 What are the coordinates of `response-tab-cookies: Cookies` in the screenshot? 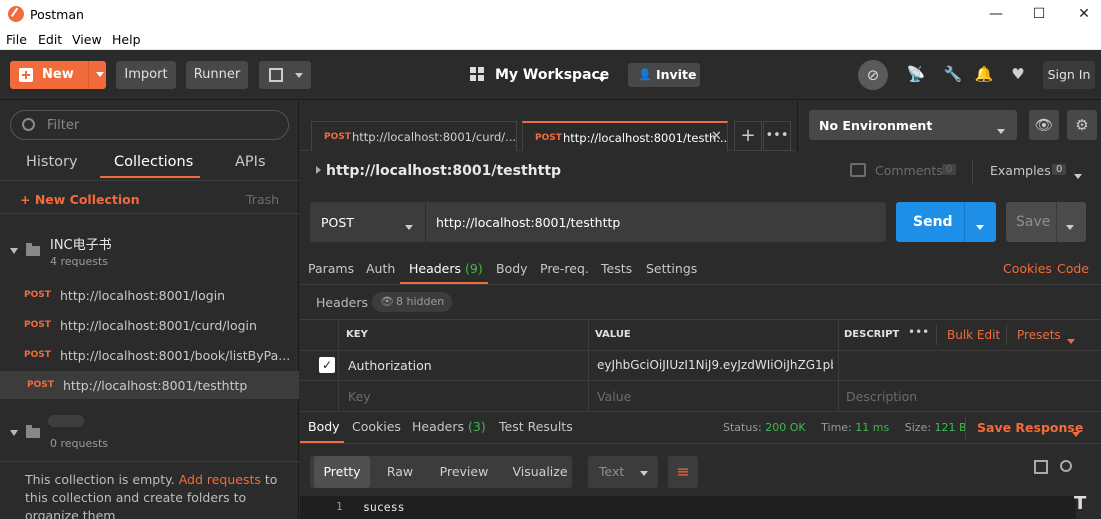 It's located at (376, 426).